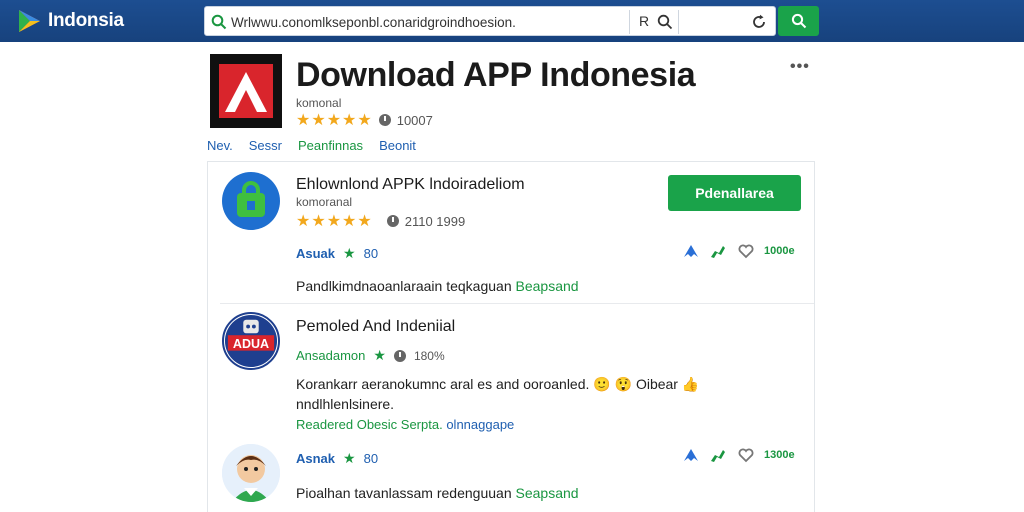  I want to click on app-title: Pemoled And Indeniial, so click(375, 327).